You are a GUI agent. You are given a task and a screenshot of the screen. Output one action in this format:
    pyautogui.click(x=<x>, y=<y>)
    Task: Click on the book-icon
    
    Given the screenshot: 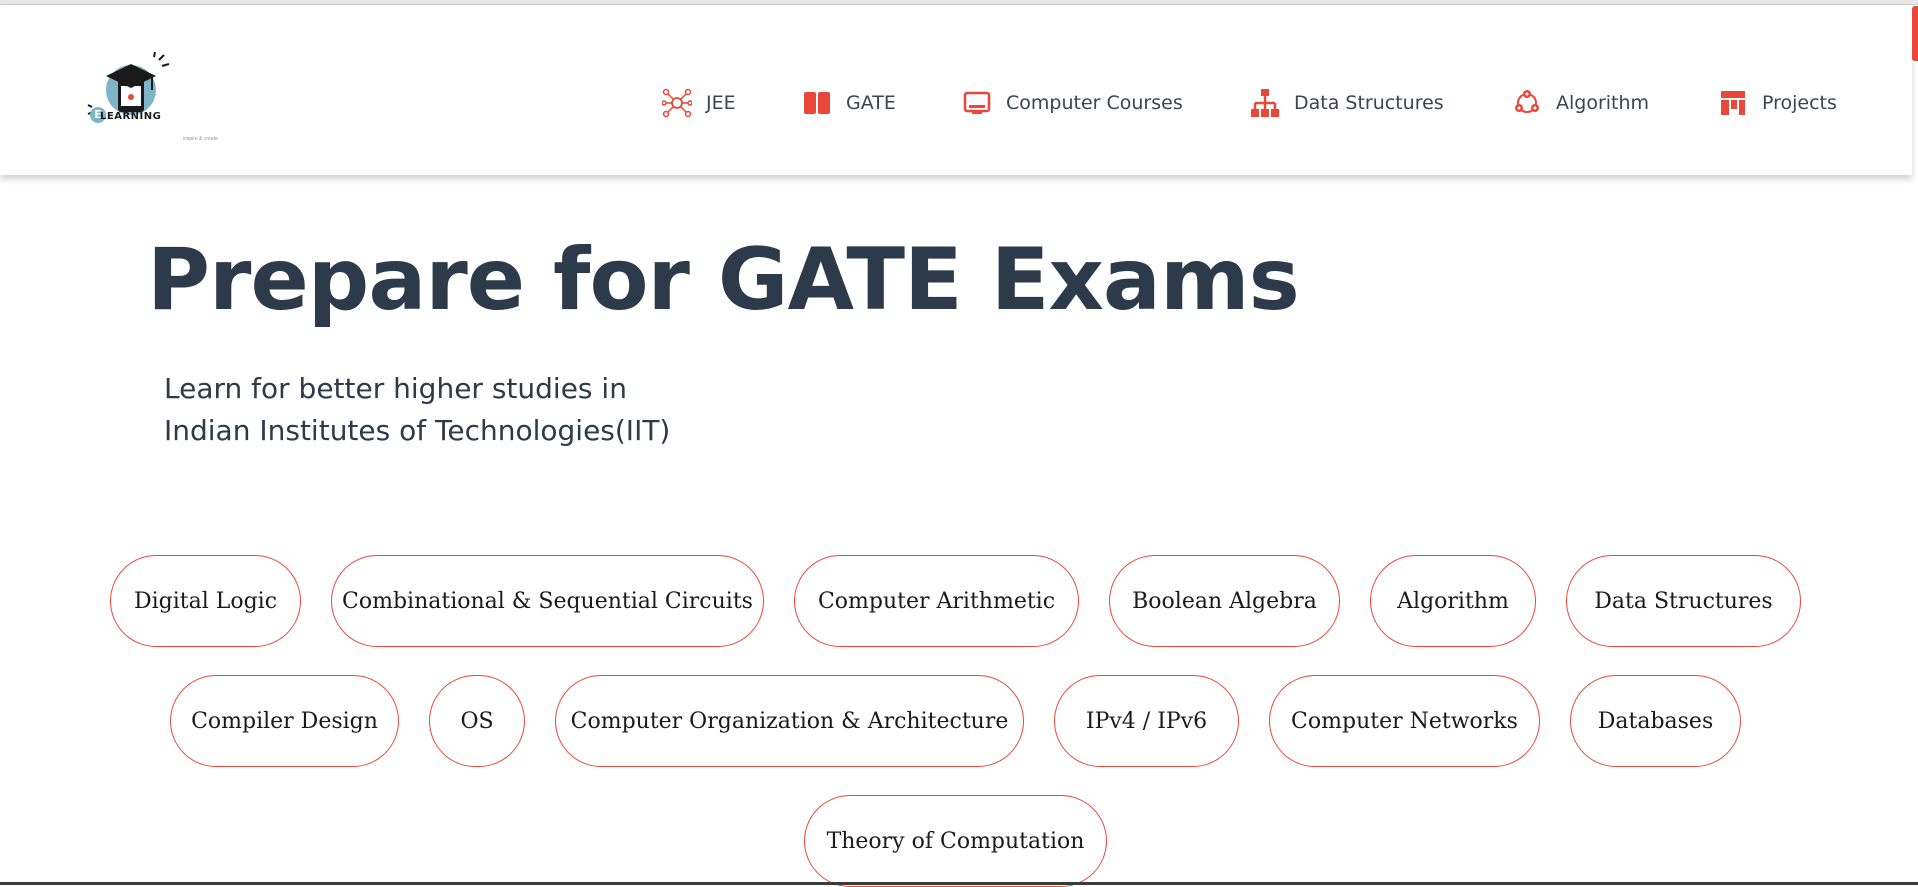 What is the action you would take?
    pyautogui.click(x=817, y=103)
    